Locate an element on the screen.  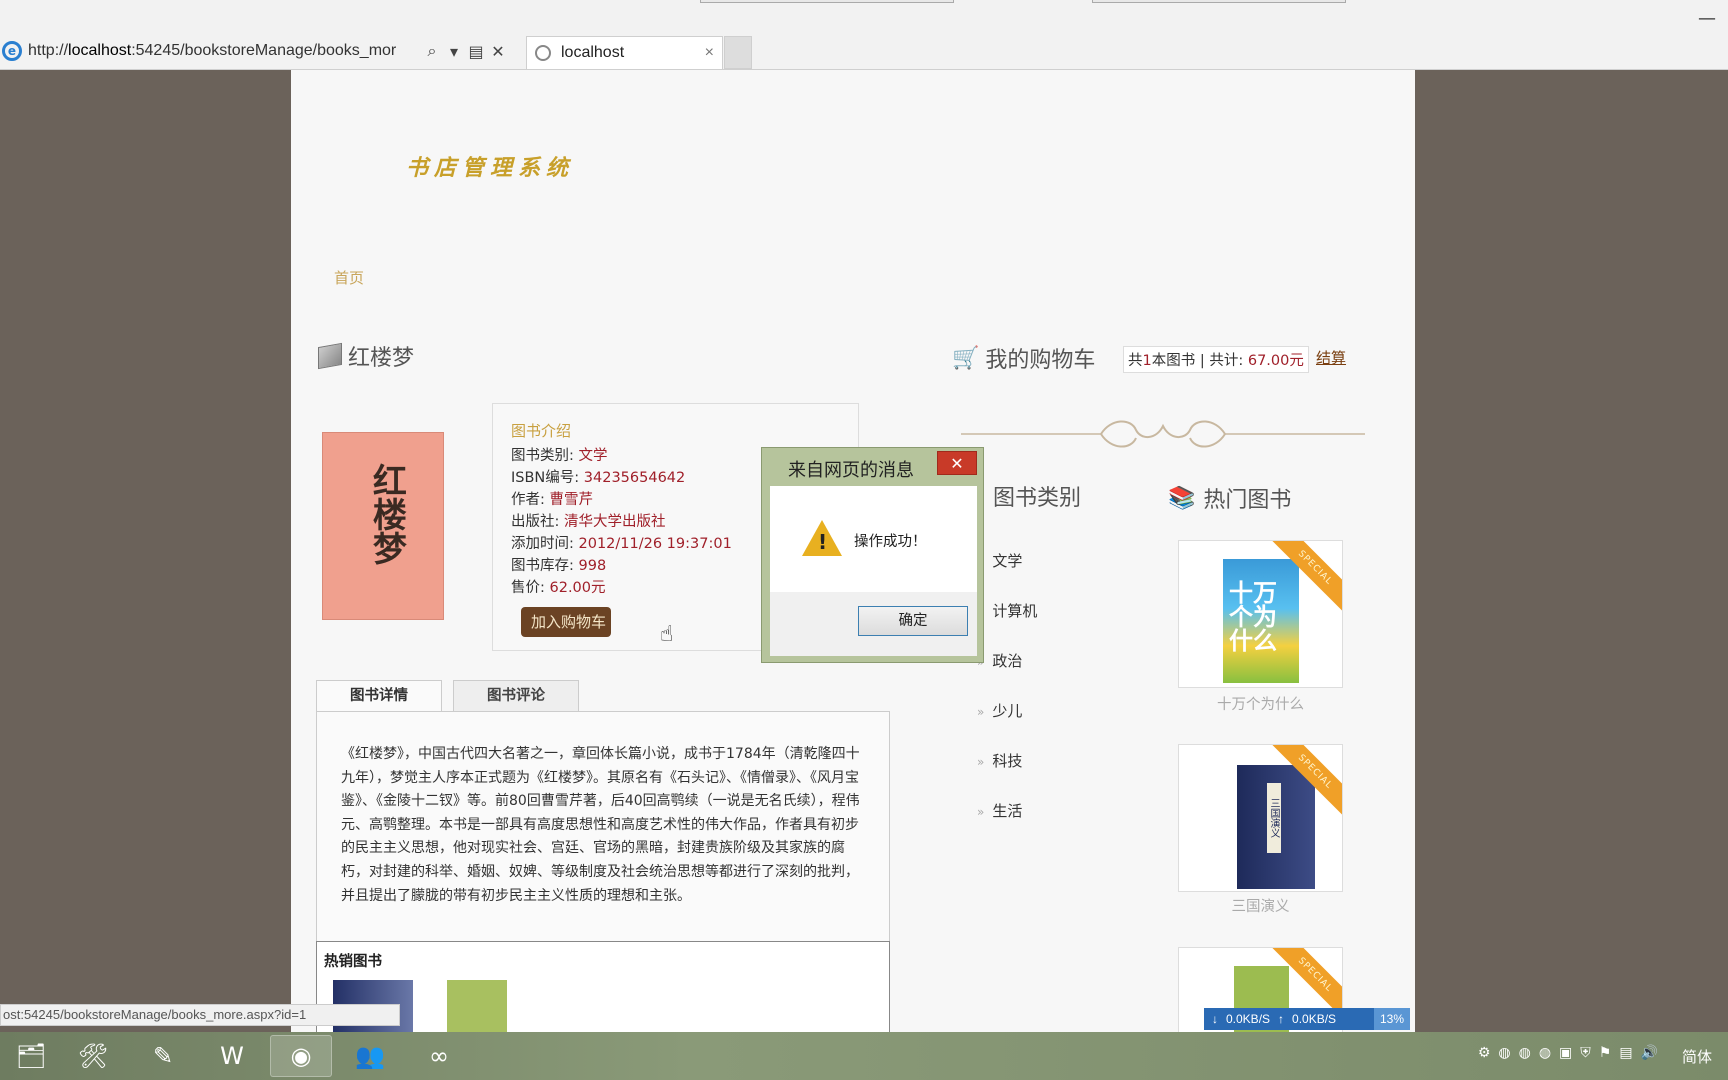
upload-speed: 0.0KB/S is located at coordinates (1314, 1019).